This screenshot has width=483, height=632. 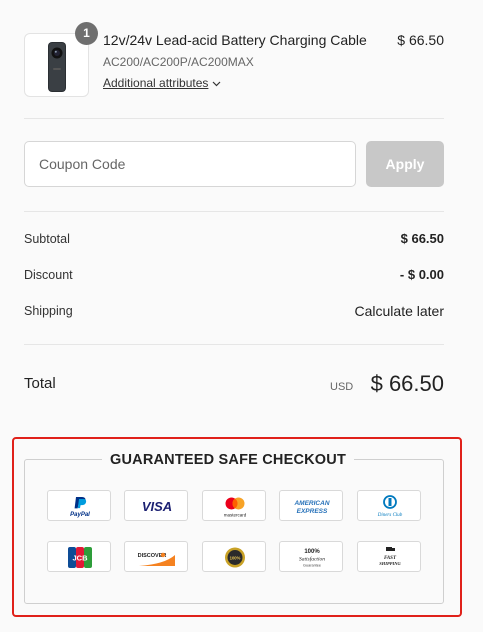 What do you see at coordinates (235, 515) in the screenshot?
I see `mastercard-text: mastercard` at bounding box center [235, 515].